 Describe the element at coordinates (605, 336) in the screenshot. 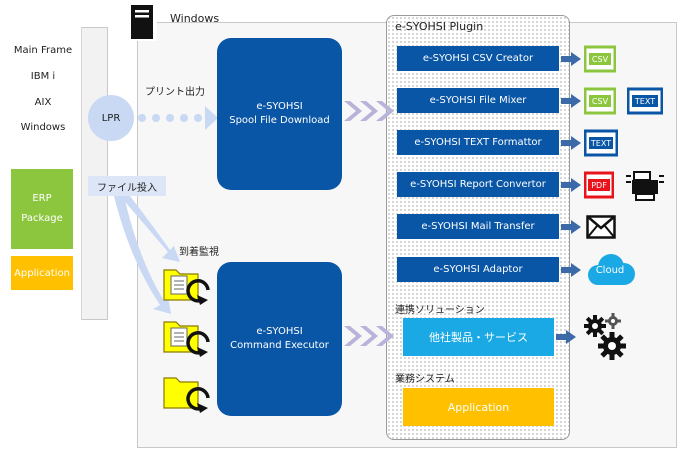

I see `gears-icon` at that location.